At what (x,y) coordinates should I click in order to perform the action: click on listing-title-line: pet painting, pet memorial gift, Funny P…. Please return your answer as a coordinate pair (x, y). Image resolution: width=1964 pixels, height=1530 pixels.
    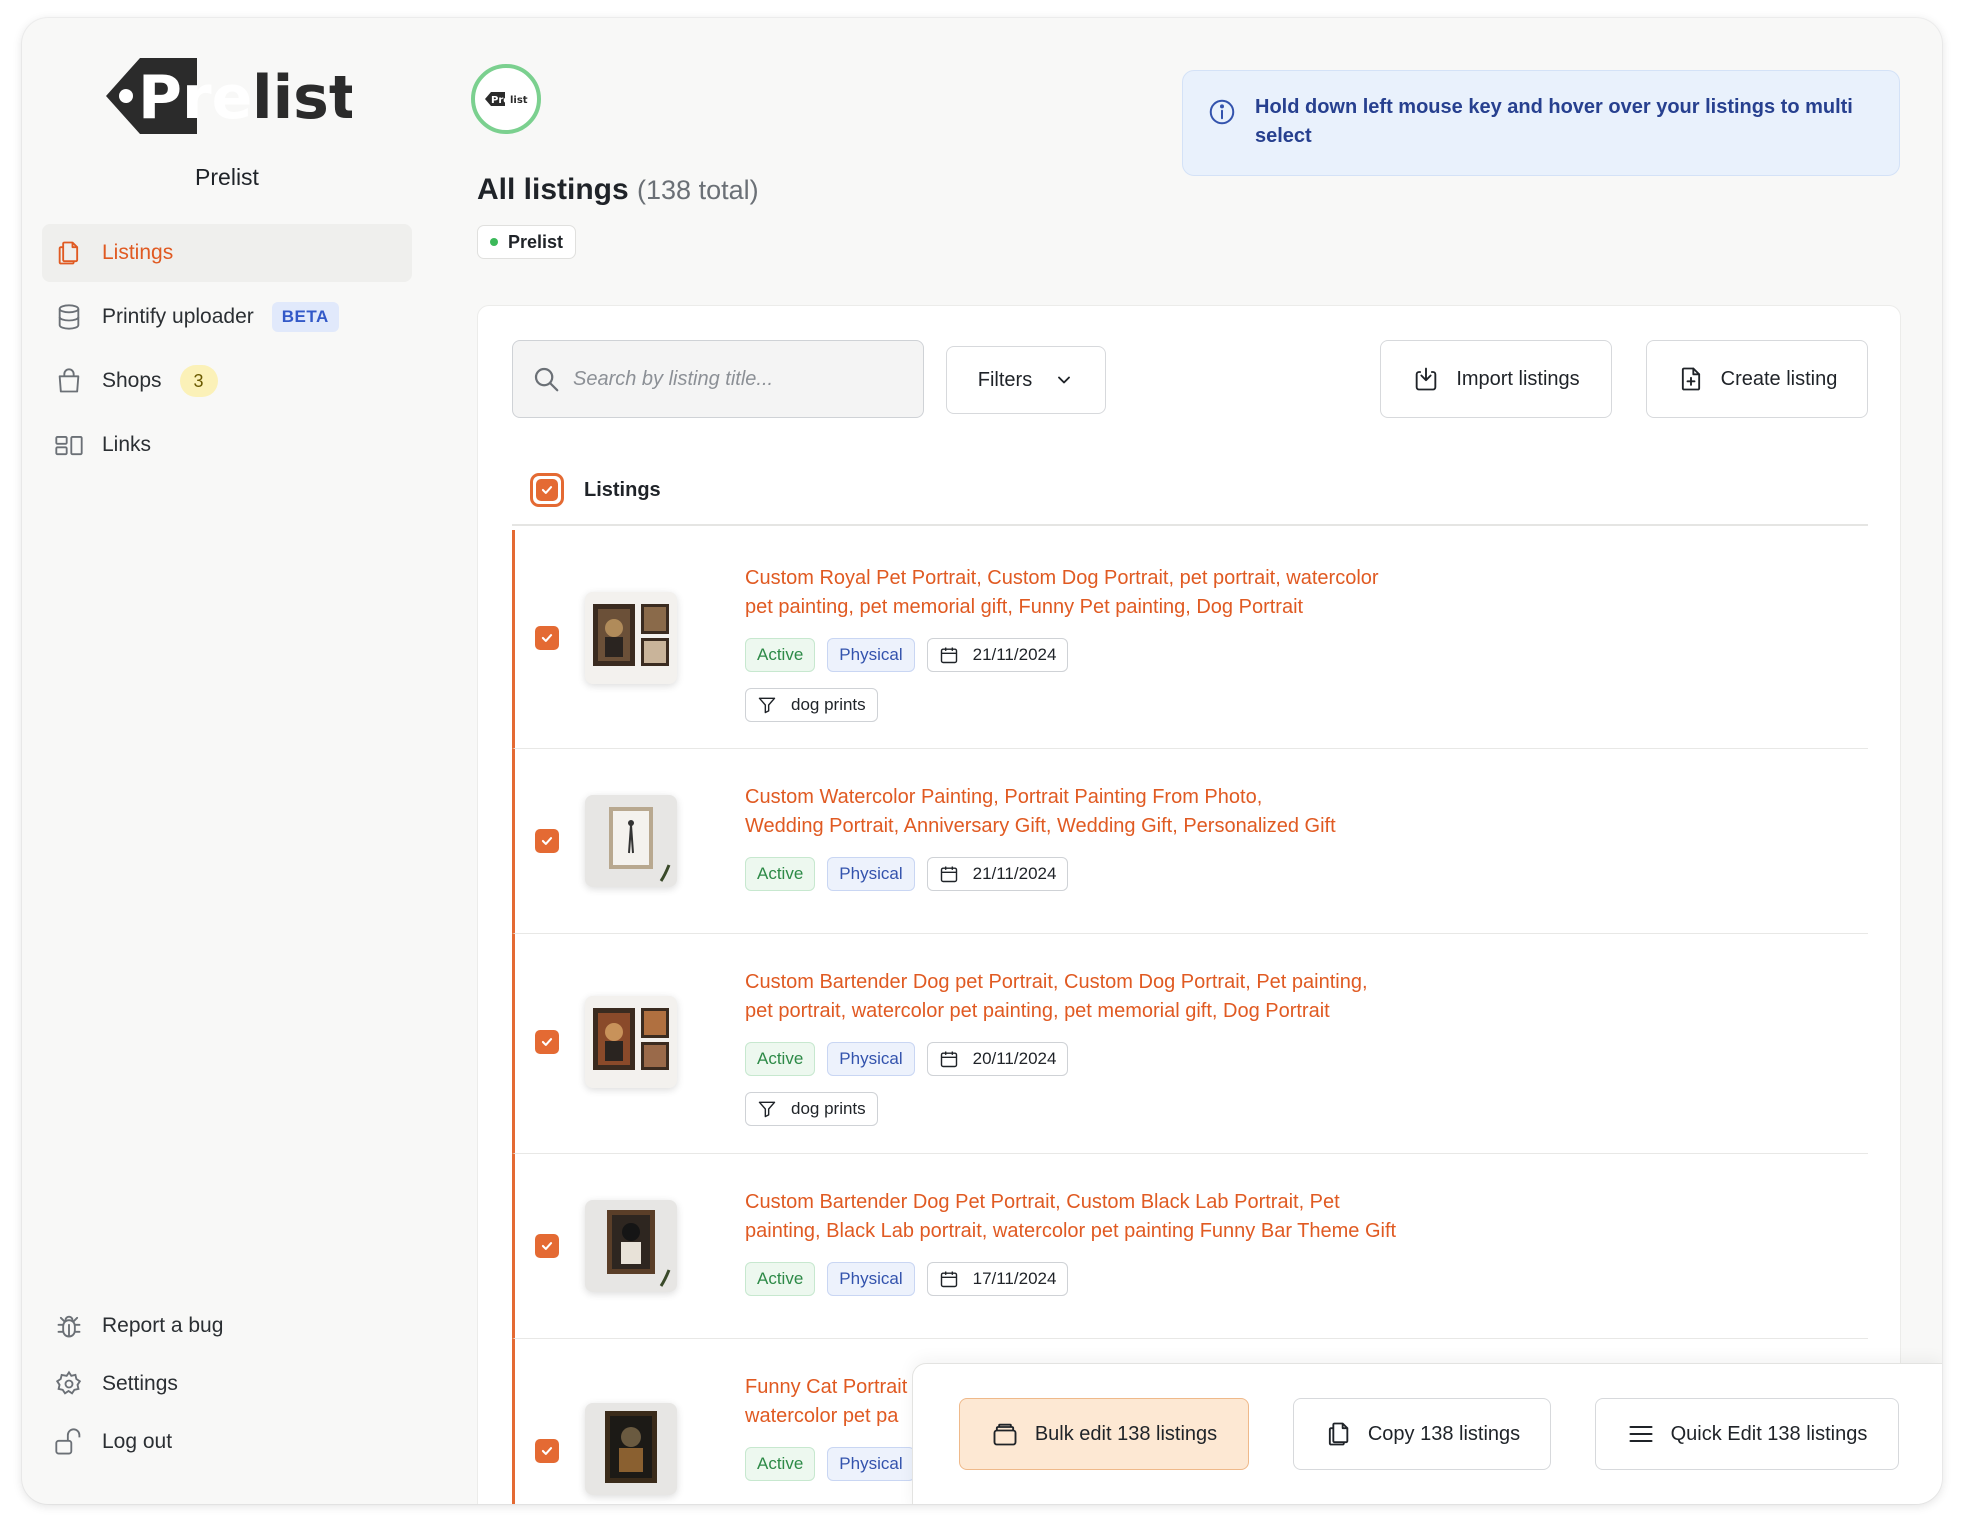
    Looking at the image, I should click on (1024, 607).